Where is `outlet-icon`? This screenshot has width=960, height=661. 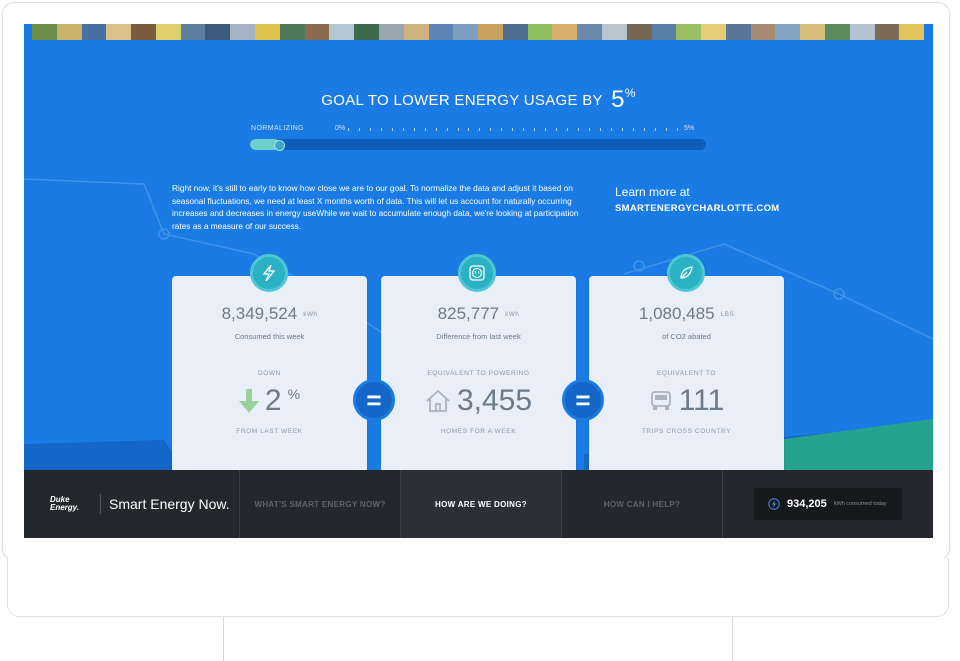 outlet-icon is located at coordinates (477, 273).